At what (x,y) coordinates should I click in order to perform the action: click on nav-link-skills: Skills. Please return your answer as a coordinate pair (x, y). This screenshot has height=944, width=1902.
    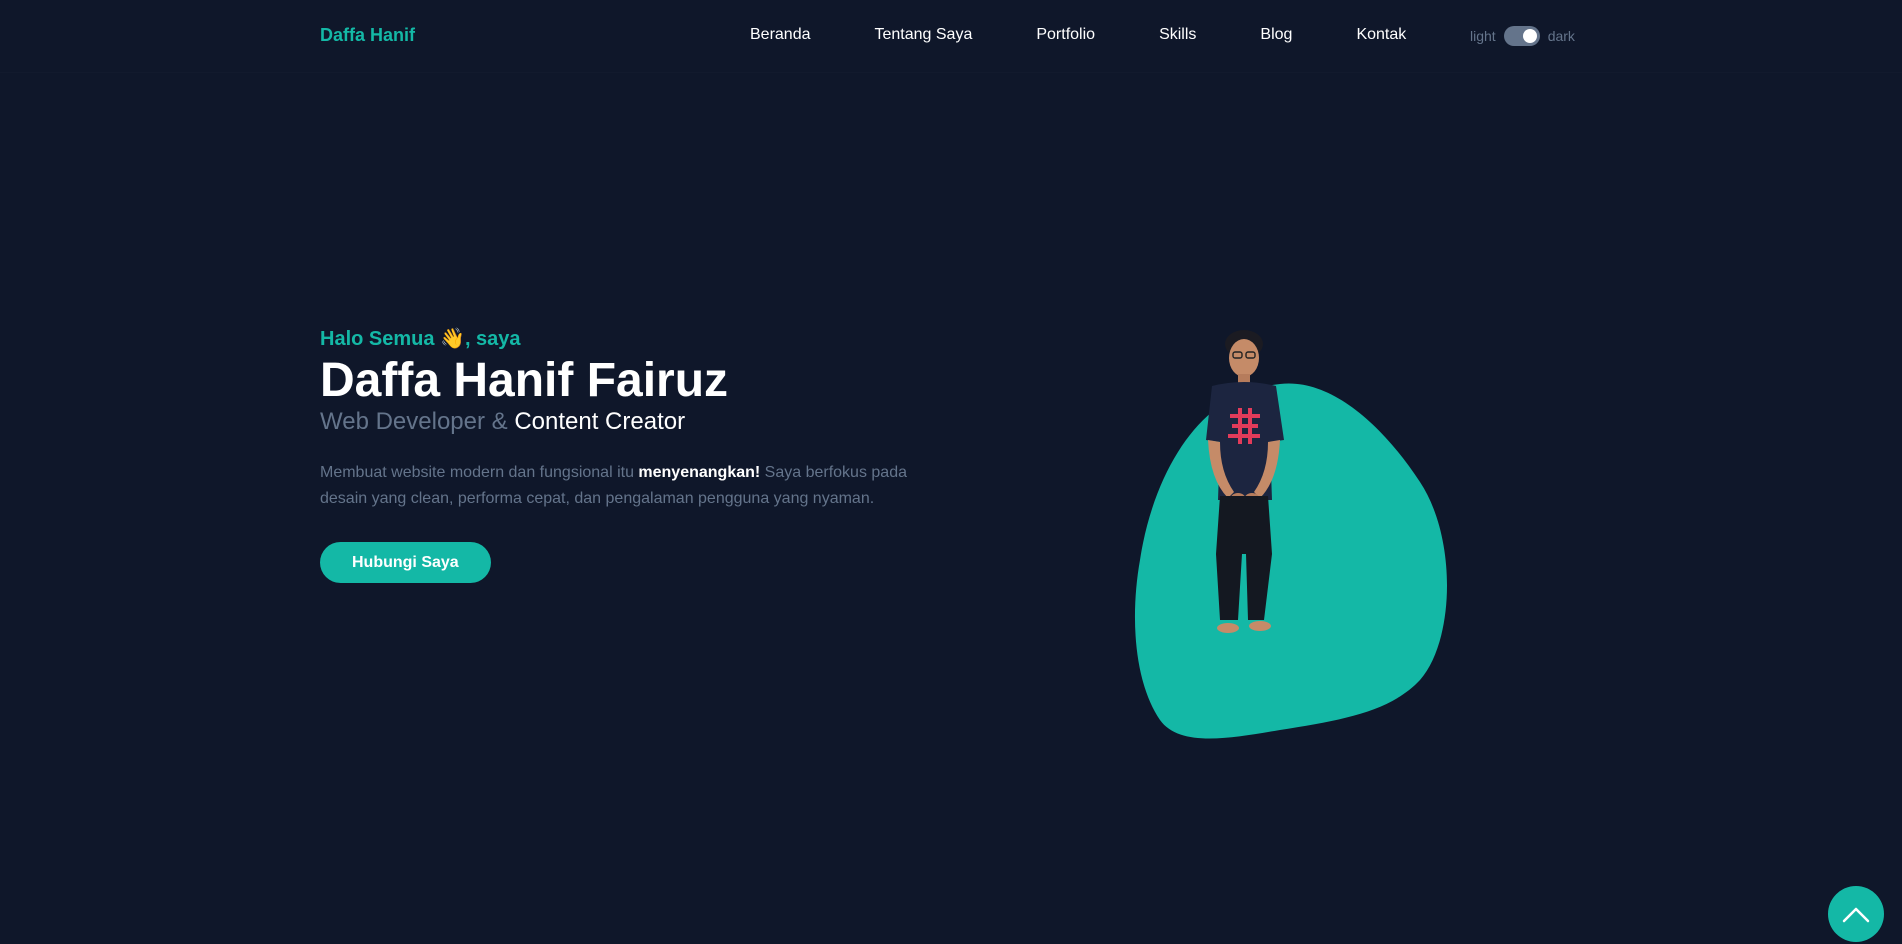
    Looking at the image, I should click on (1177, 35).